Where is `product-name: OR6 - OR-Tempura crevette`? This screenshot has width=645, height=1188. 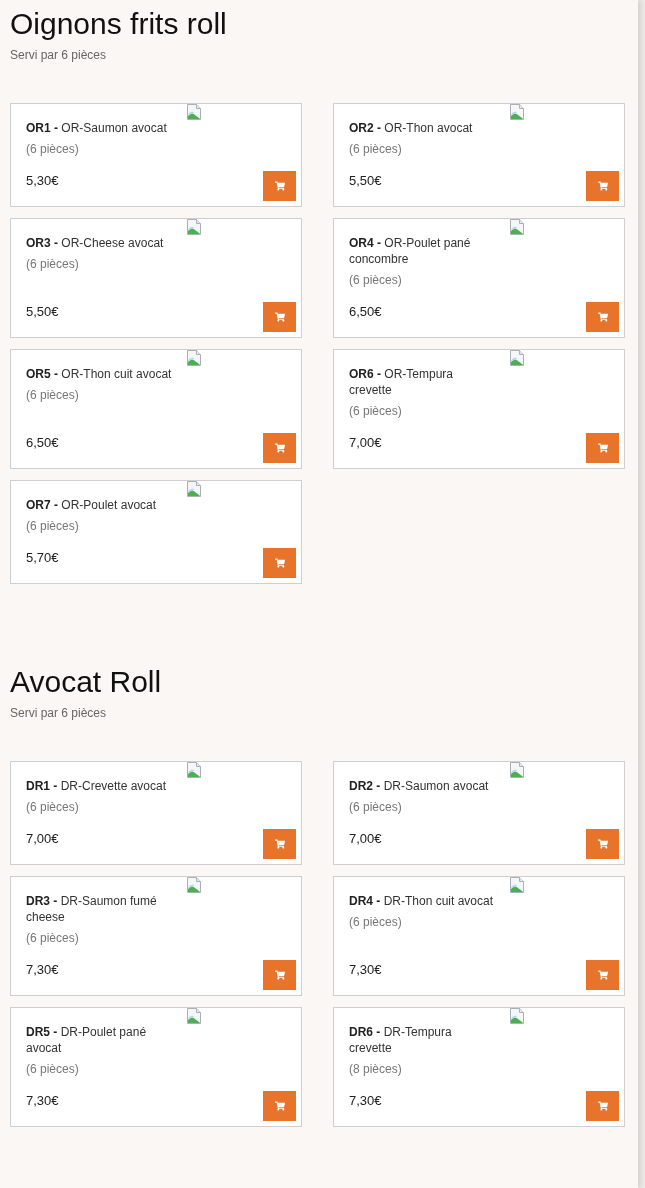 product-name: OR6 - OR-Tempura crevette is located at coordinates (402, 382).